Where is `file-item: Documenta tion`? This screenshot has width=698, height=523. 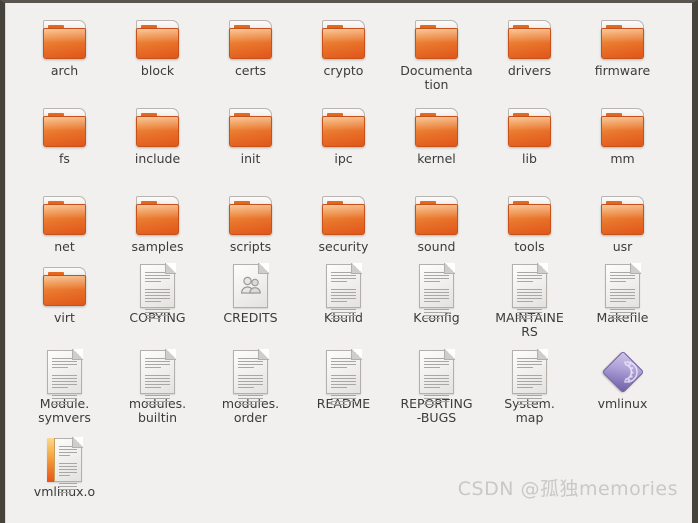
file-item: Documenta tion is located at coordinates (436, 51).